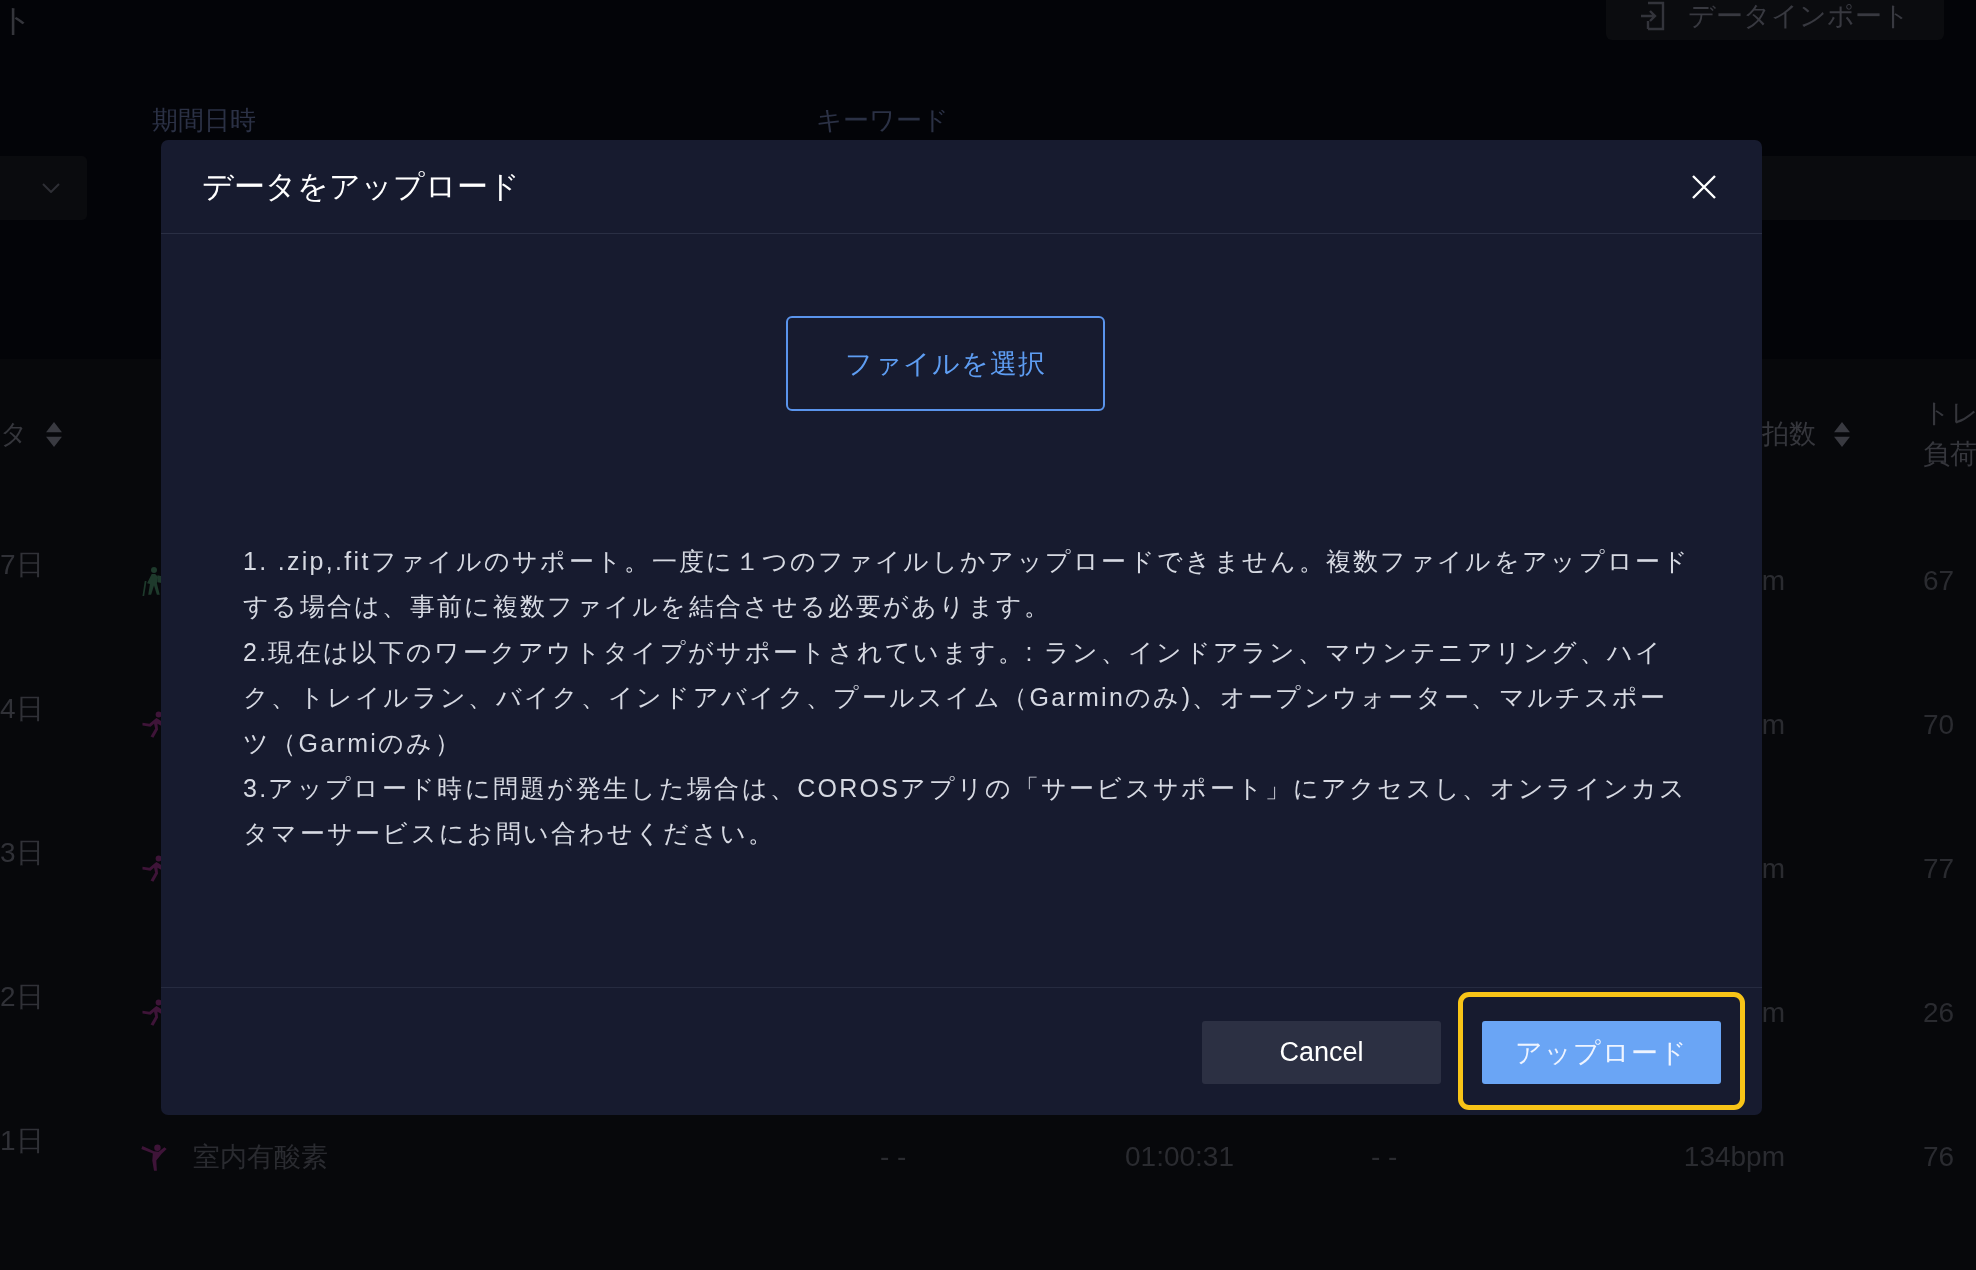 The height and width of the screenshot is (1270, 1976). What do you see at coordinates (1321, 1052) in the screenshot?
I see `cancel-button: Cancel` at bounding box center [1321, 1052].